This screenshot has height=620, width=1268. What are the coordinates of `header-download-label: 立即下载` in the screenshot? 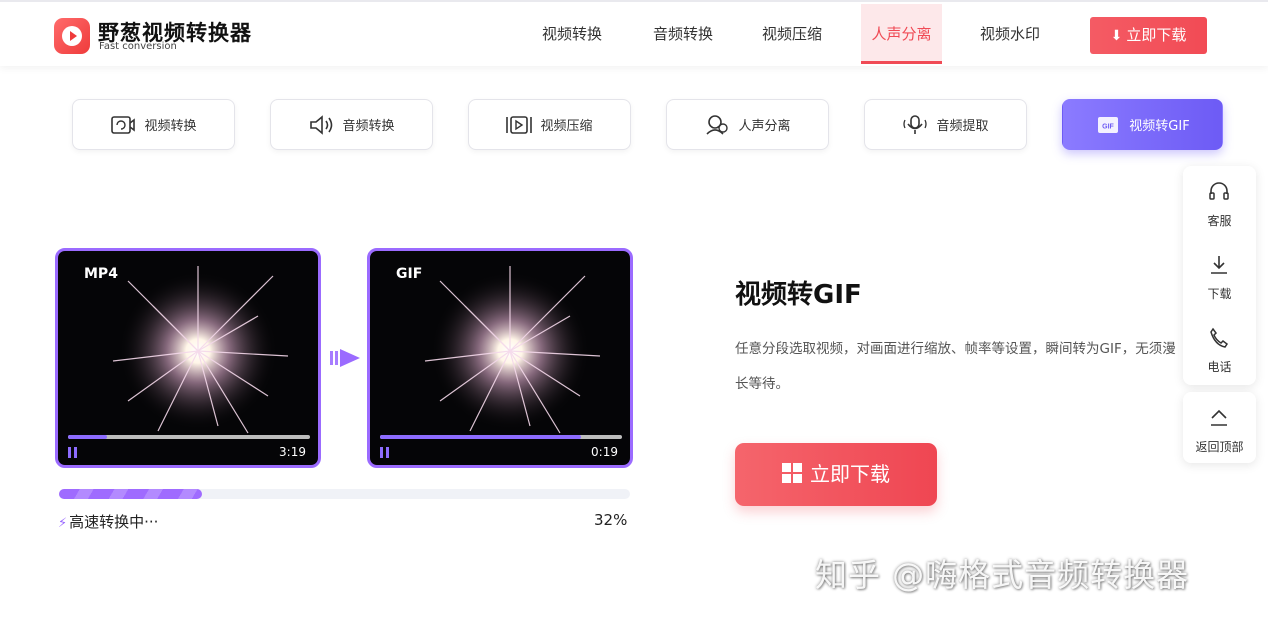 It's located at (1156, 35).